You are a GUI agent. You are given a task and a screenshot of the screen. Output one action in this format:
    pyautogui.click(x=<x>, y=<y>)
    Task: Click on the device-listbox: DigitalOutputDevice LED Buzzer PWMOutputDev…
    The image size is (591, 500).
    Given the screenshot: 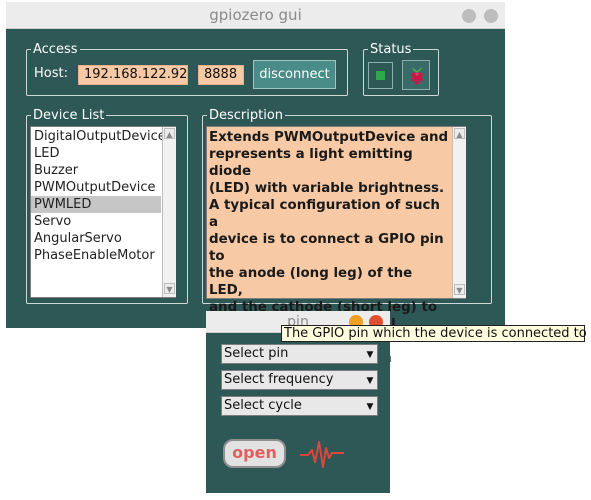 What is the action you would take?
    pyautogui.click(x=103, y=212)
    